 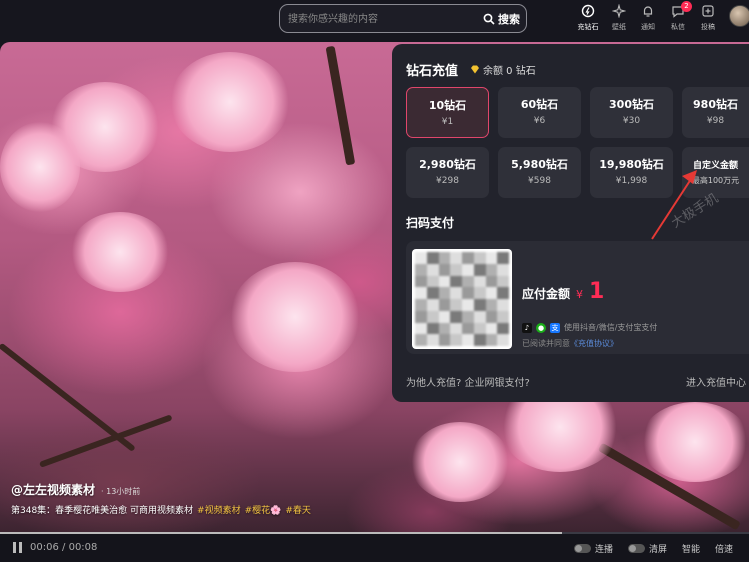 What do you see at coordinates (594, 343) in the screenshot?
I see `agreement-link: 《充值协议》` at bounding box center [594, 343].